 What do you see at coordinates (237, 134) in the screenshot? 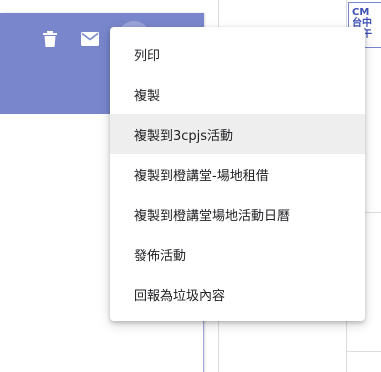
I see `menu-item-copy-to-3cpjs: 複製到3cpjs活動` at bounding box center [237, 134].